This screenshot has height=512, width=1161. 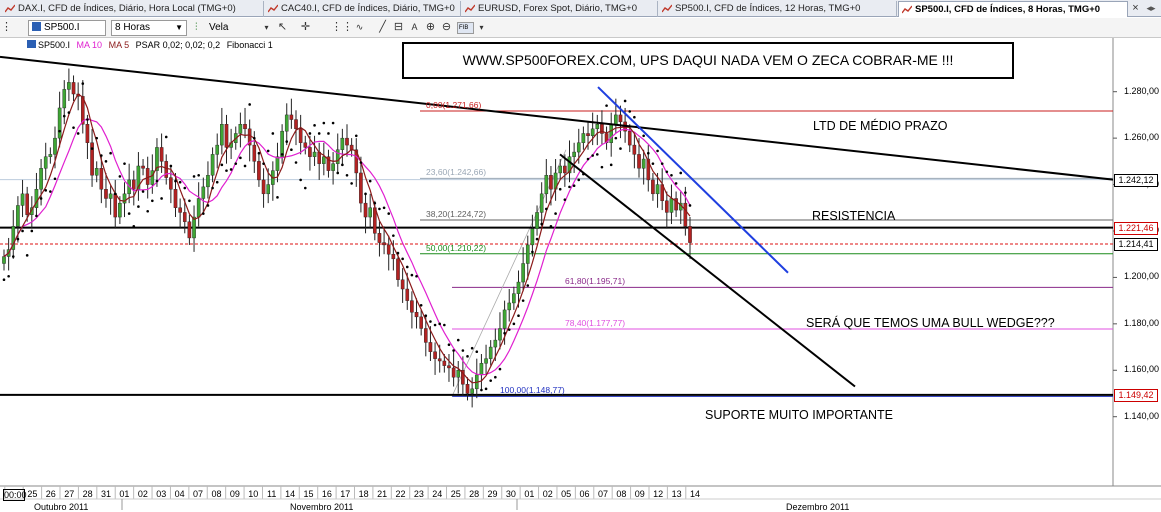 I want to click on indicators-icon: ∿, so click(x=359, y=28).